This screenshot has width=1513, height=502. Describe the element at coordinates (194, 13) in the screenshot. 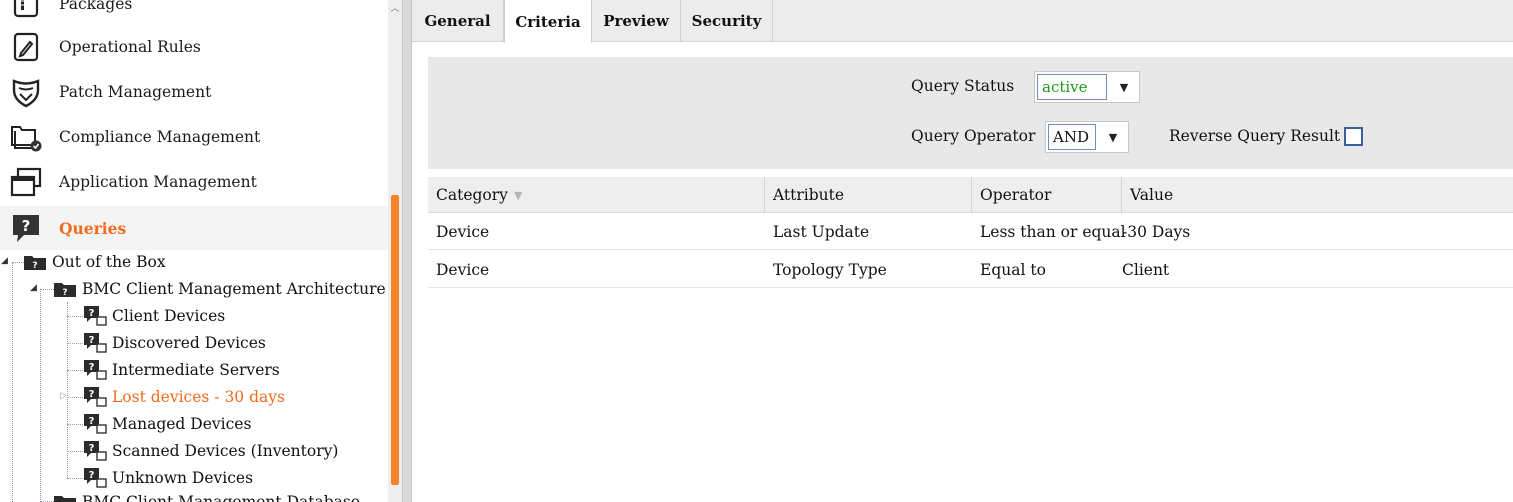

I see `nav-item-packages: Packages` at that location.